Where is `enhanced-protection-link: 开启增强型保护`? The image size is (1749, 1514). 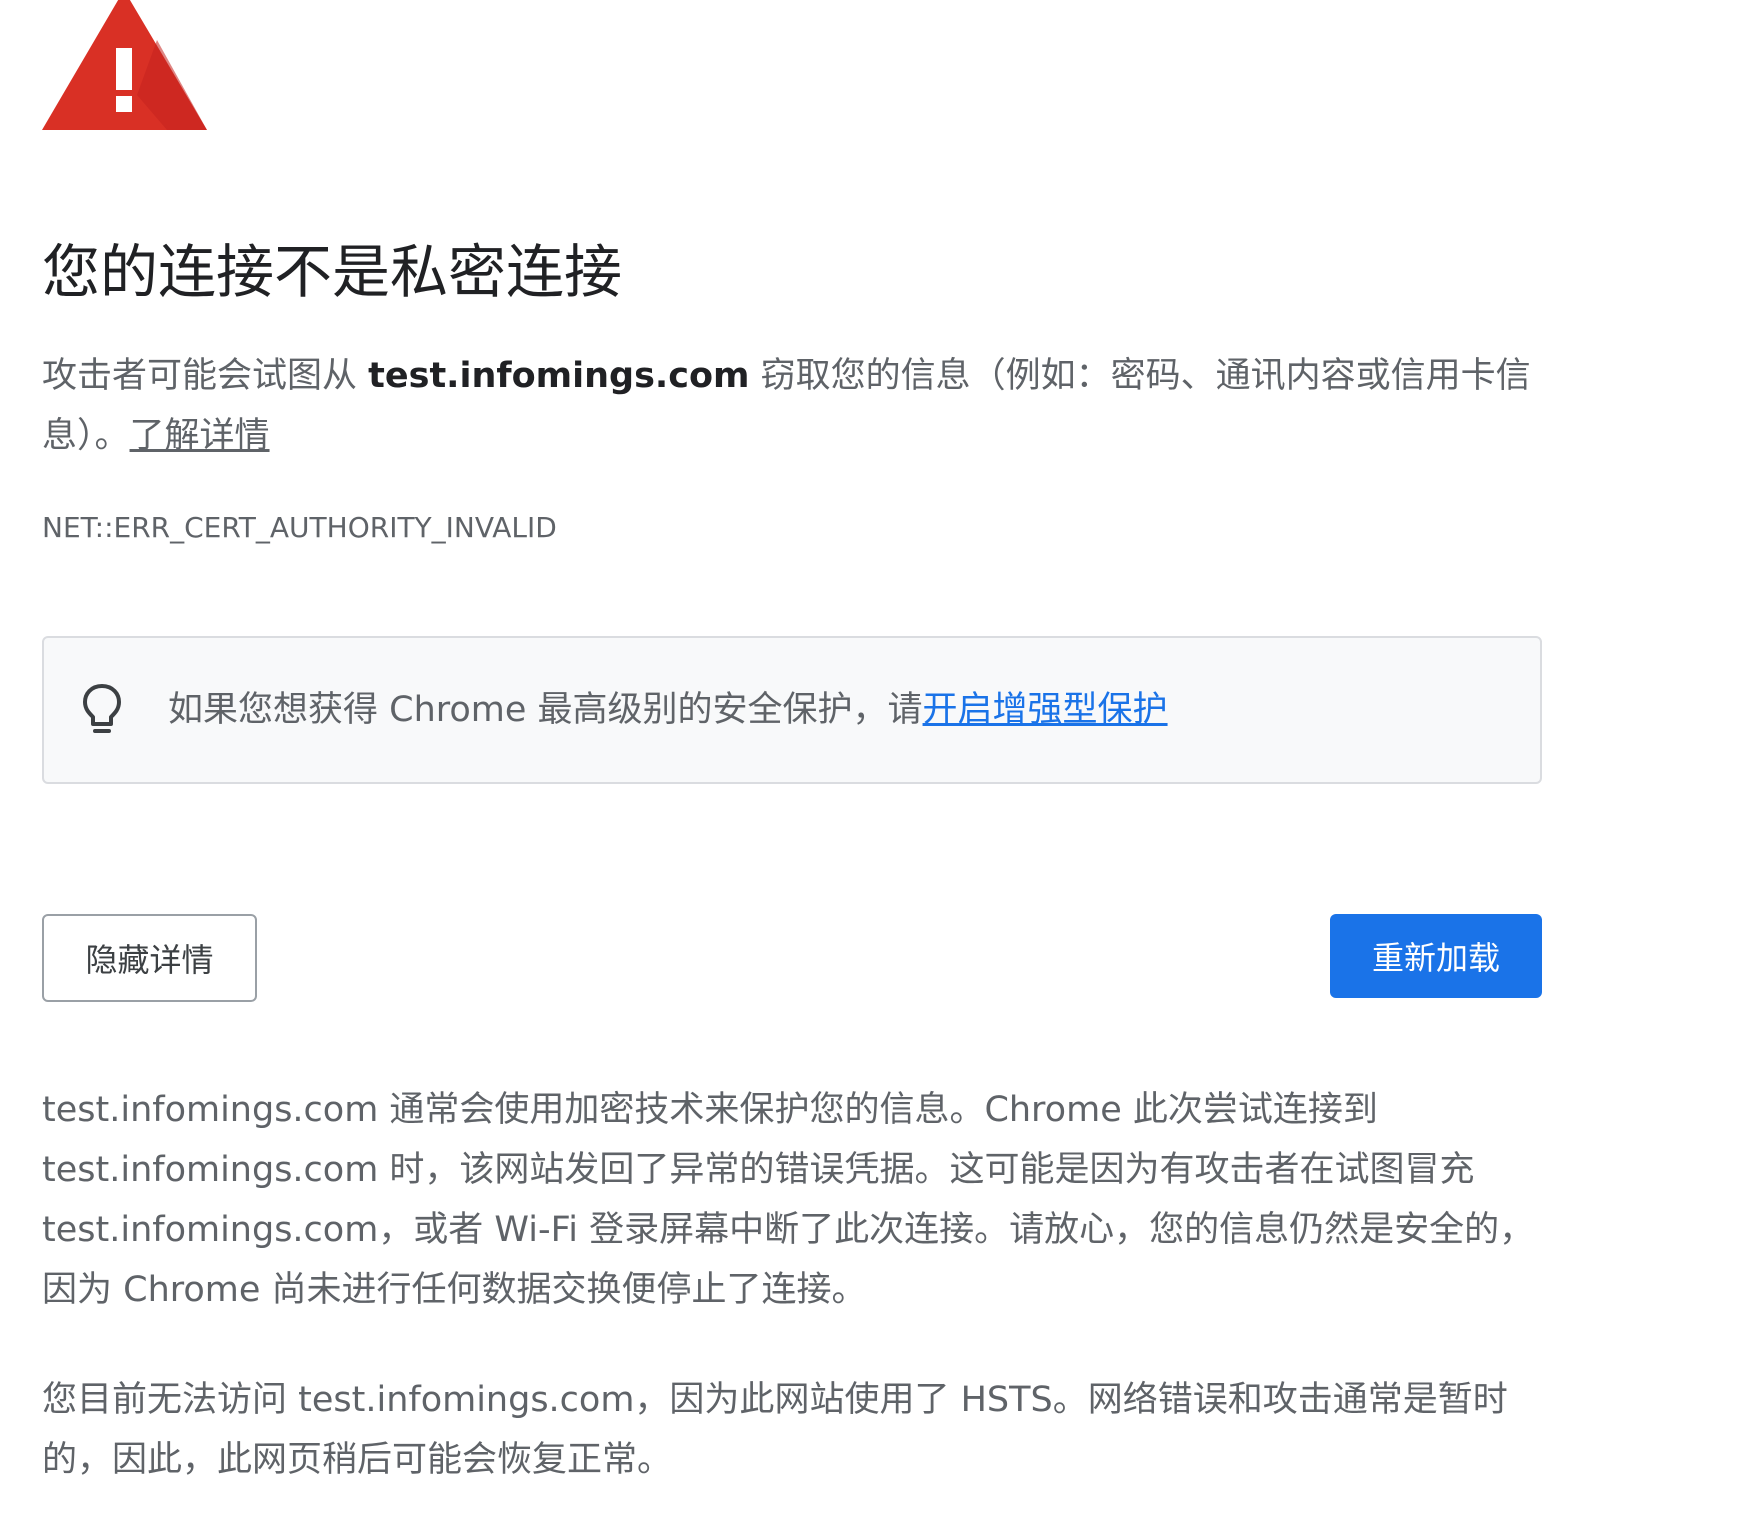 enhanced-protection-link: 开启增强型保护 is located at coordinates (1045, 710).